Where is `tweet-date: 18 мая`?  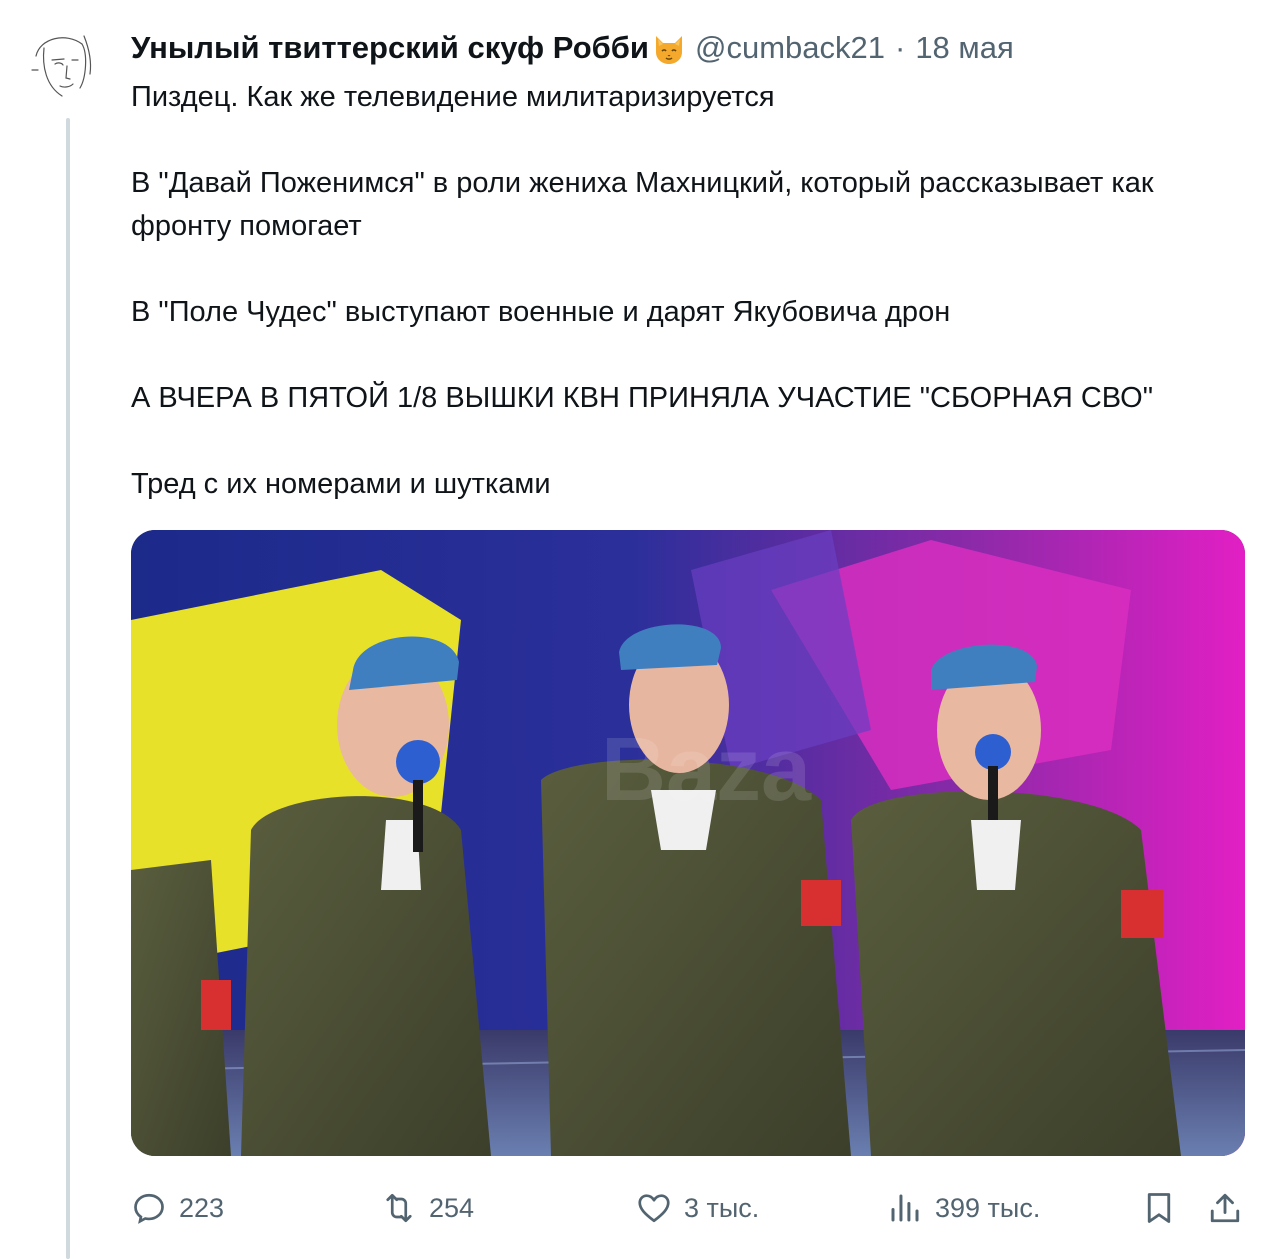 tweet-date: 18 мая is located at coordinates (964, 48).